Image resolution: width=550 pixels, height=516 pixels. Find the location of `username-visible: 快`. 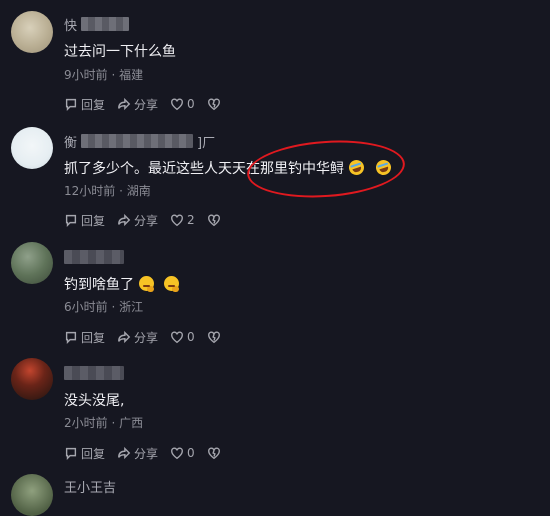

username-visible: 快 is located at coordinates (71, 26).